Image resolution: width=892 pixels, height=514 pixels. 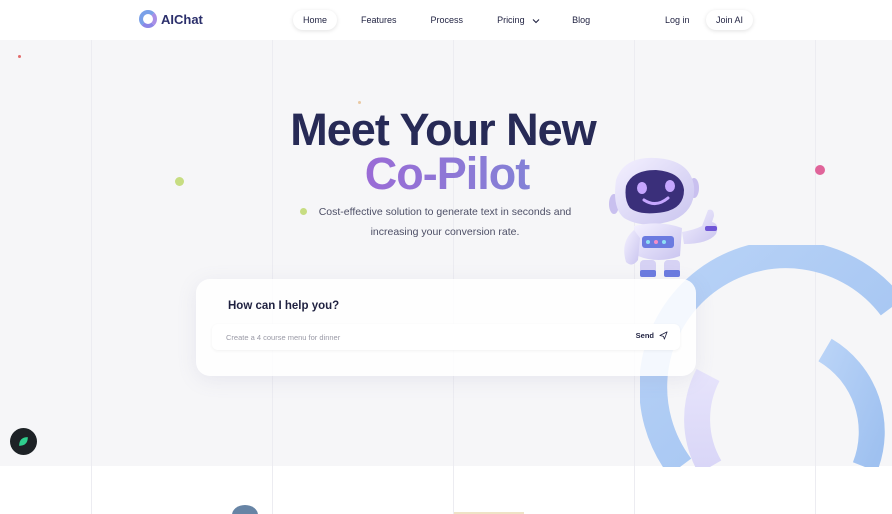 What do you see at coordinates (182, 19) in the screenshot?
I see `brand-name: AIChat` at bounding box center [182, 19].